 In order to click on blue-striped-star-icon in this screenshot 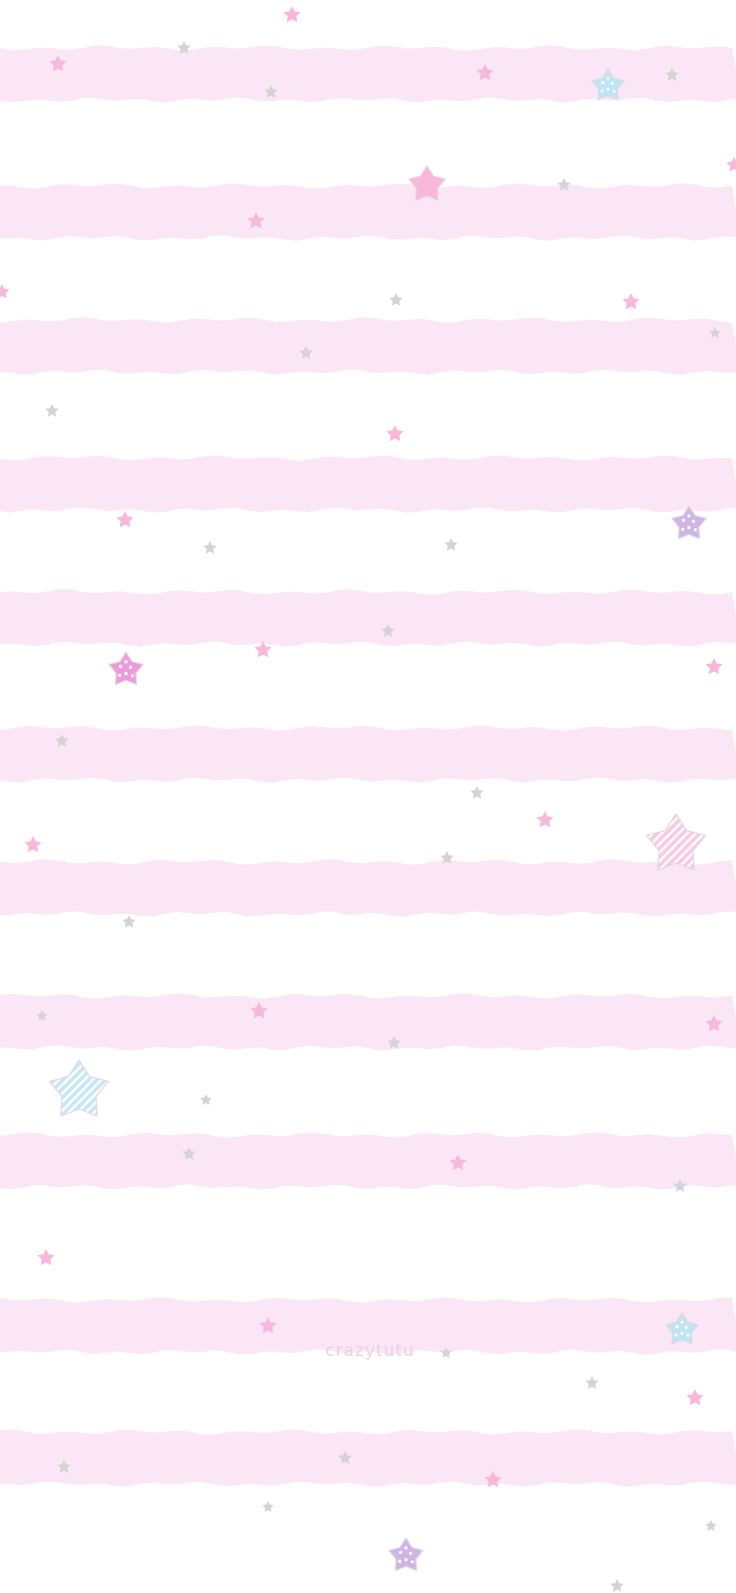, I will do `click(79, 1088)`.